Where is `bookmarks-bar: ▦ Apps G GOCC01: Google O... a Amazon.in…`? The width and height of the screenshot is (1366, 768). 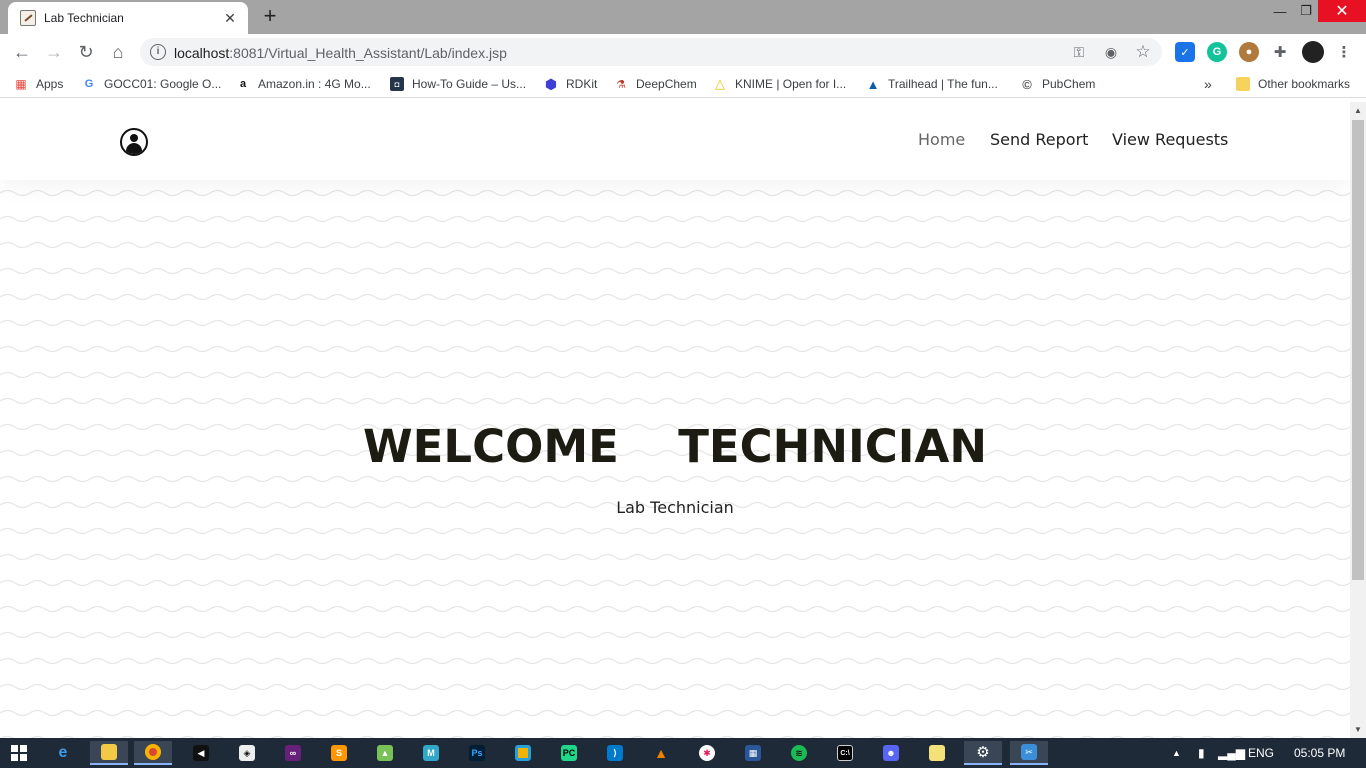
bookmarks-bar: ▦ Apps G GOCC01: Google O... a Amazon.in… is located at coordinates (683, 84).